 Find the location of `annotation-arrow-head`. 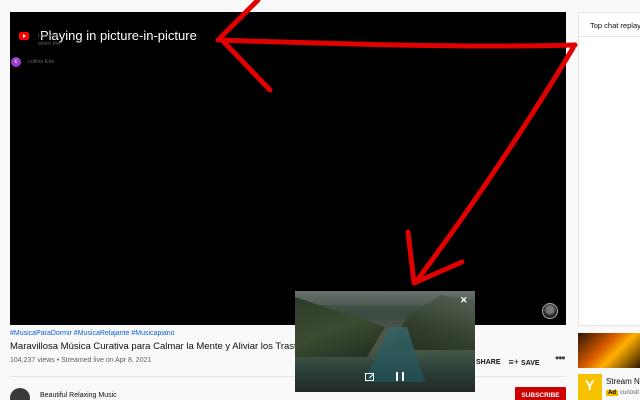

annotation-arrow-head is located at coordinates (245, 46).